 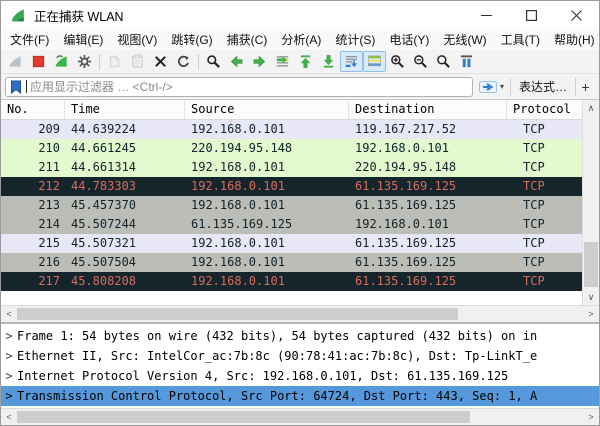 I want to click on resize-columns-button, so click(x=466, y=61).